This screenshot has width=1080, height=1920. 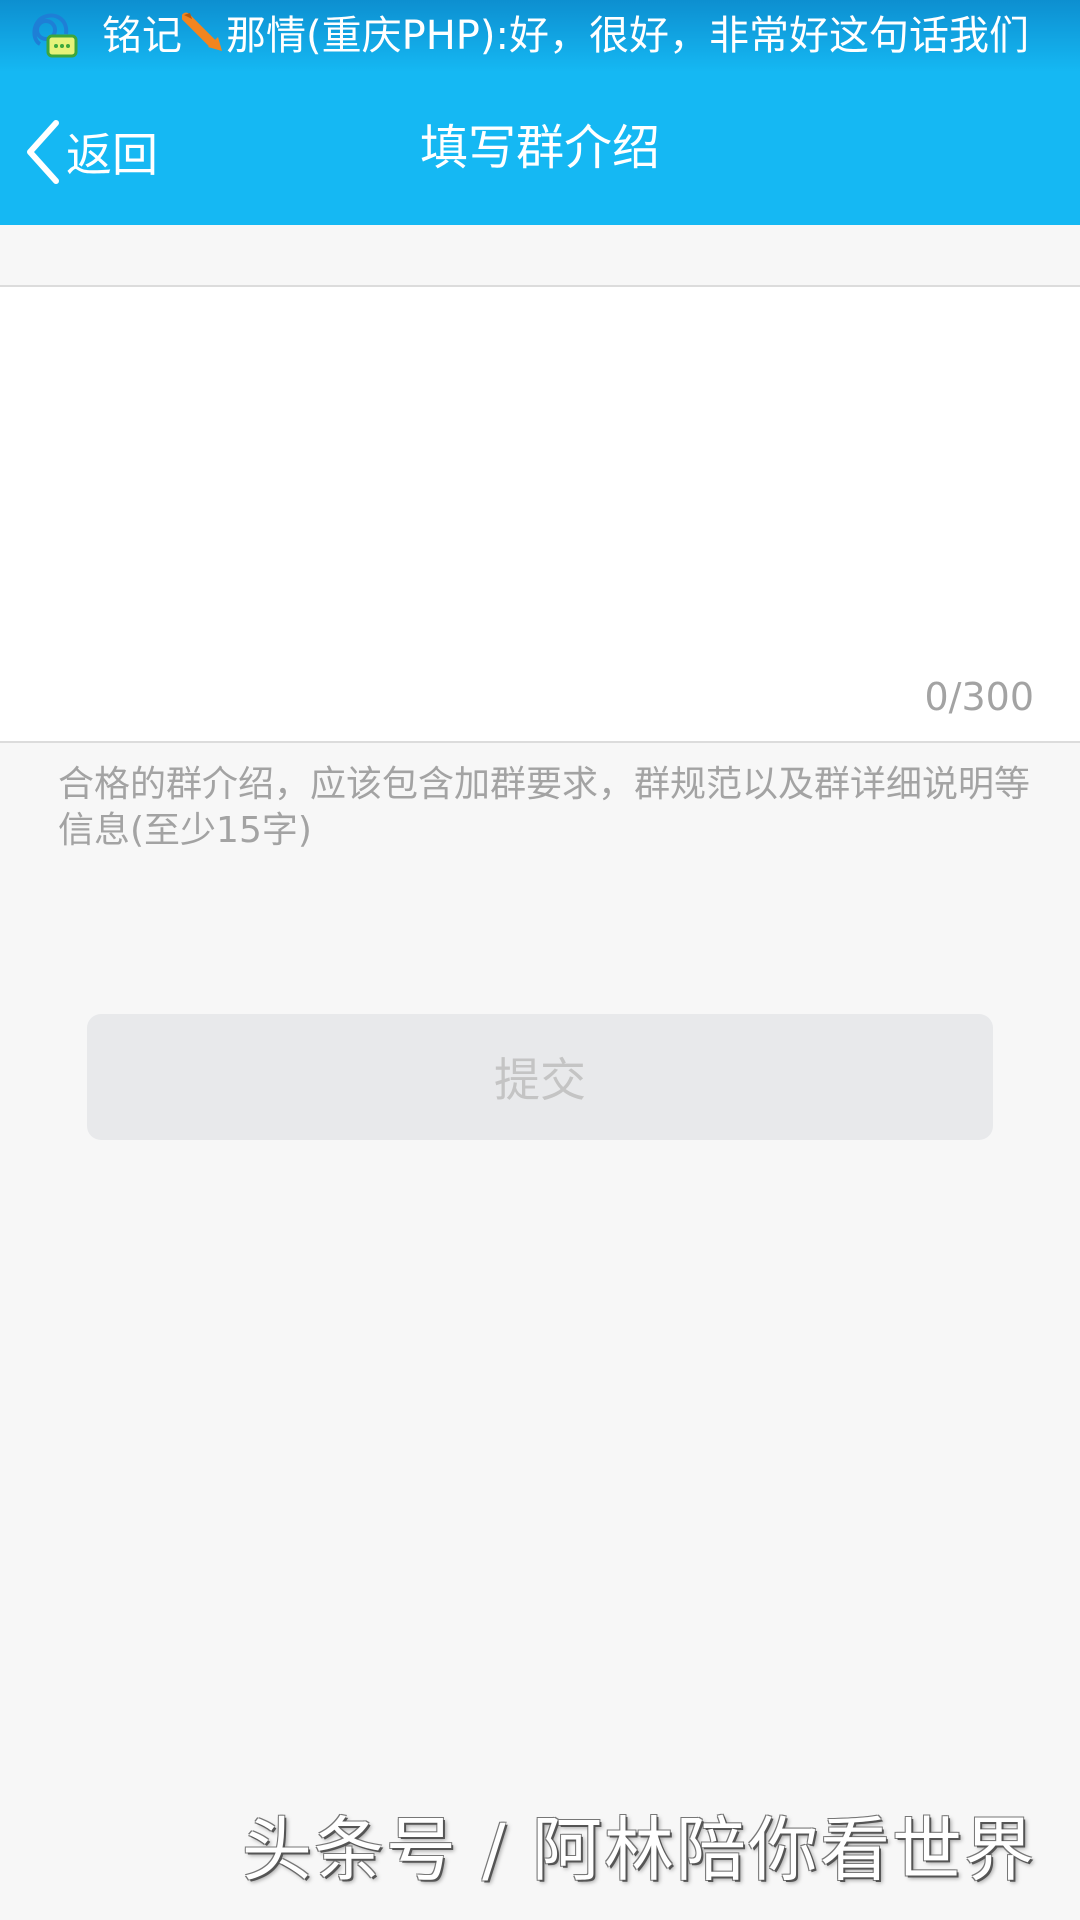 I want to click on notification-message: 那情(重庆PHP):好，很好，非常好这句话我们, so click(x=628, y=36).